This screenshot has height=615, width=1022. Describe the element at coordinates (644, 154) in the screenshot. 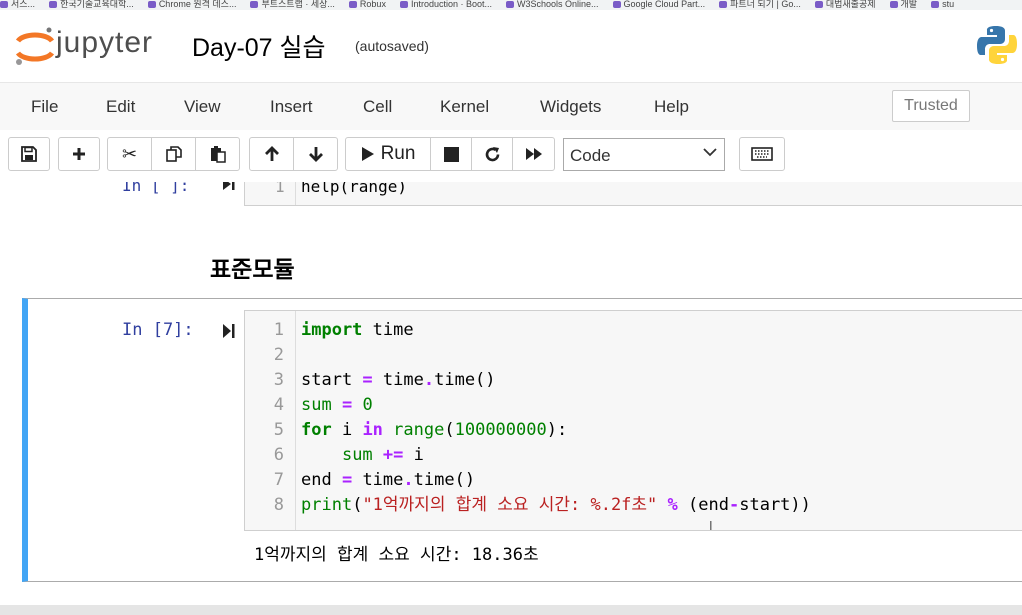

I see `cell-type-select: Code` at that location.